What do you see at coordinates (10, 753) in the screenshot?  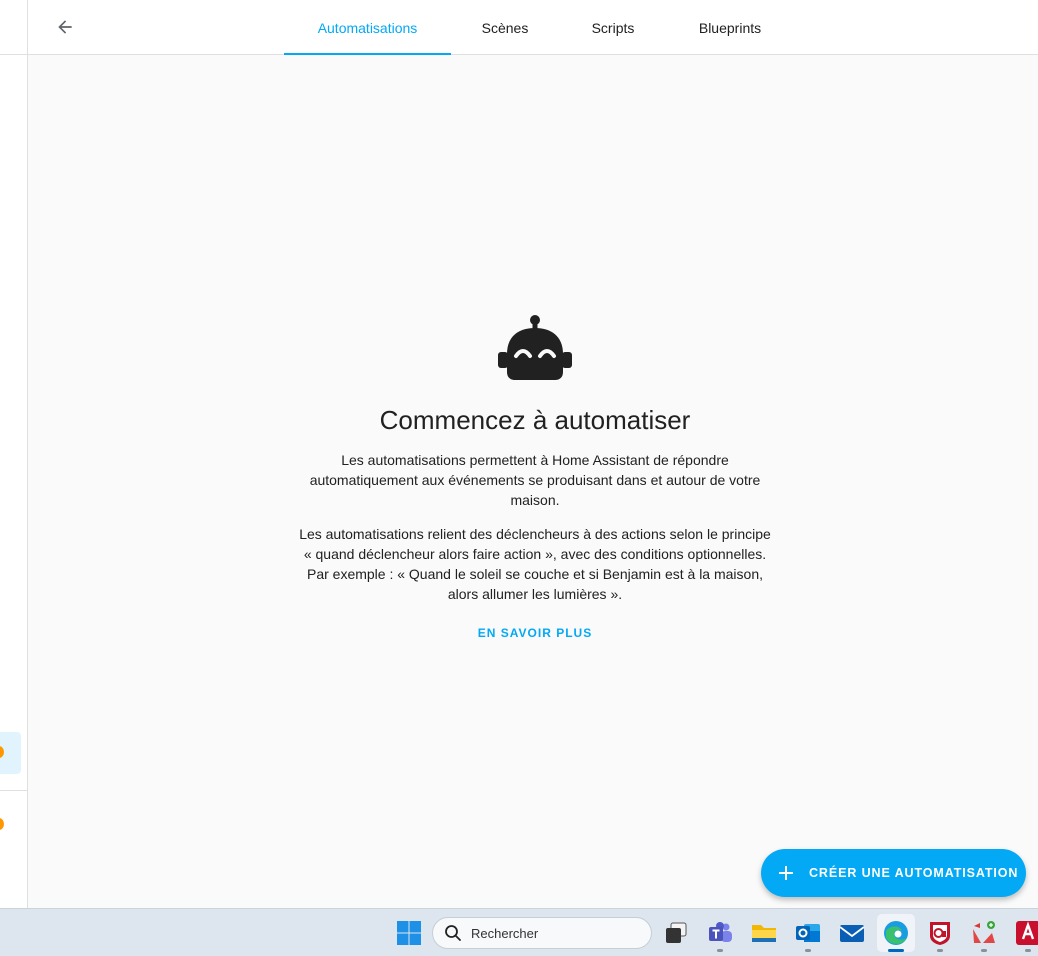 I see `sidebar-item-selected` at bounding box center [10, 753].